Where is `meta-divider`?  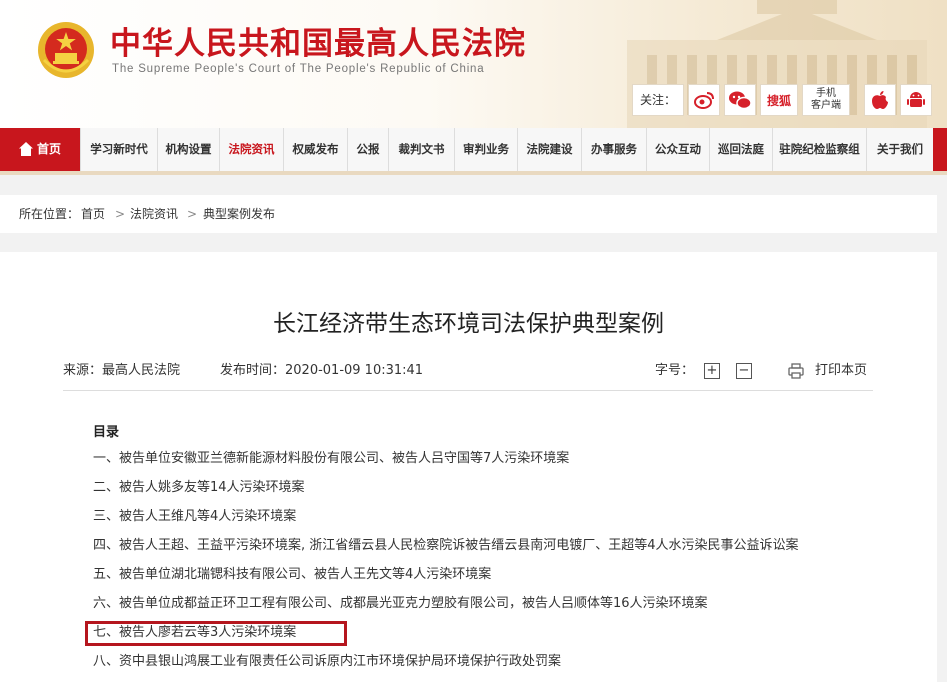 meta-divider is located at coordinates (468, 390).